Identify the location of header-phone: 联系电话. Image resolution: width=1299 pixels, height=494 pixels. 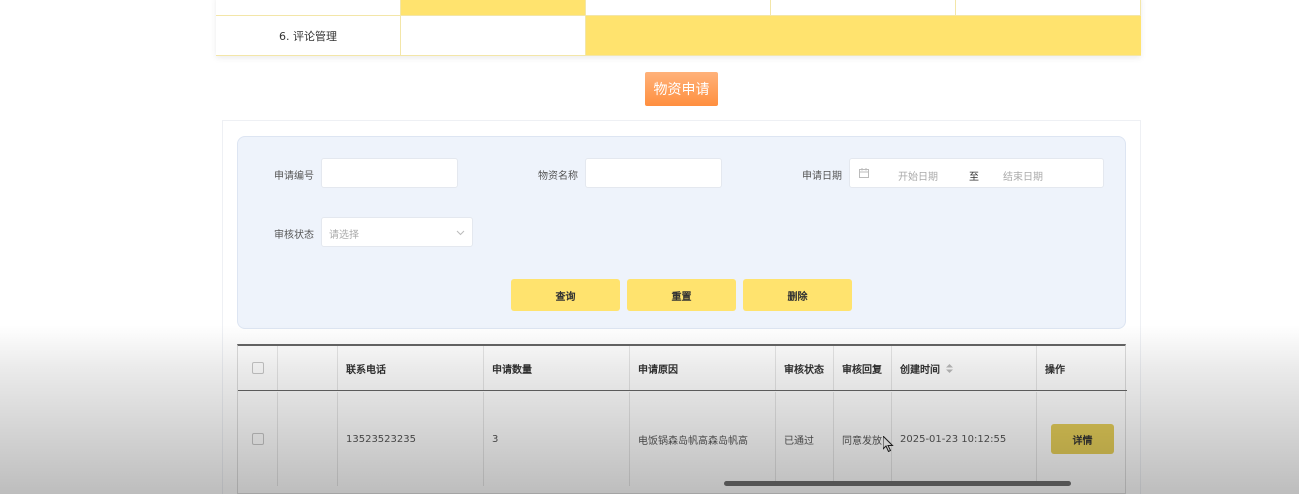
(411, 368).